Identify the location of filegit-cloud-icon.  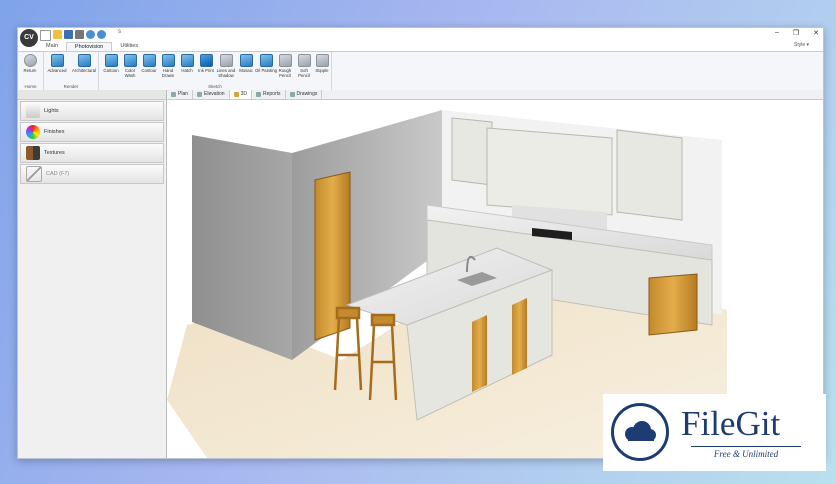
(640, 432).